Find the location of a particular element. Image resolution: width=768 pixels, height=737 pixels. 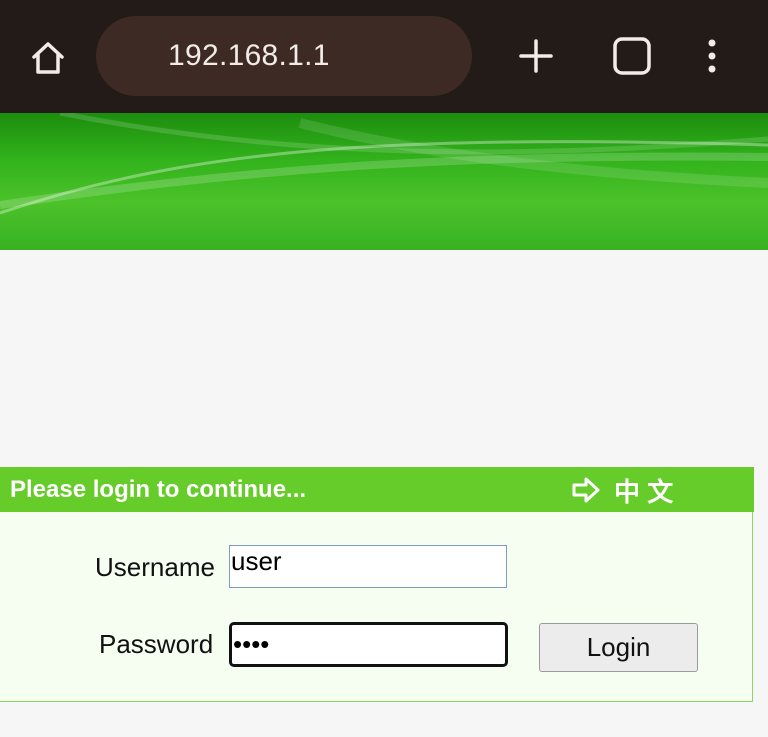

language-switch-link: 中 文 is located at coordinates (622, 491).